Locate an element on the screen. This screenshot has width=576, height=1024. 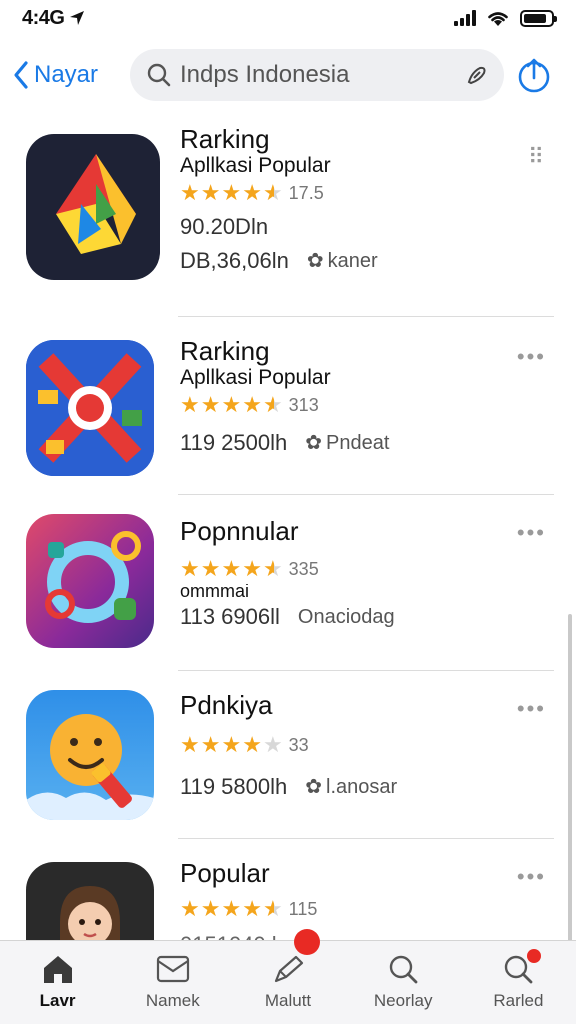
tab-label: Lavr is located at coordinates (57, 1000).